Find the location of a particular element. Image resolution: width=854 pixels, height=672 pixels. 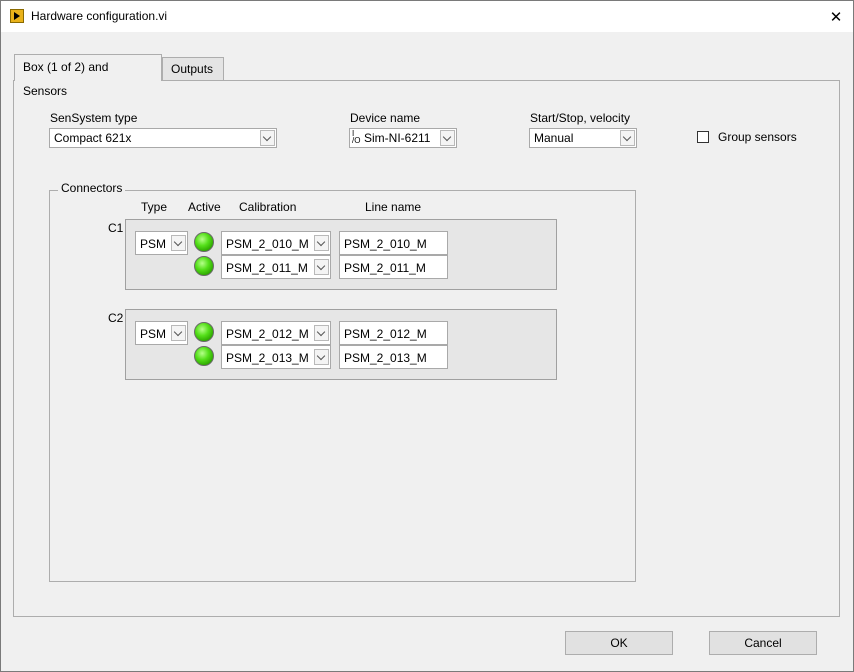

labview-vi-icon is located at coordinates (17, 16).